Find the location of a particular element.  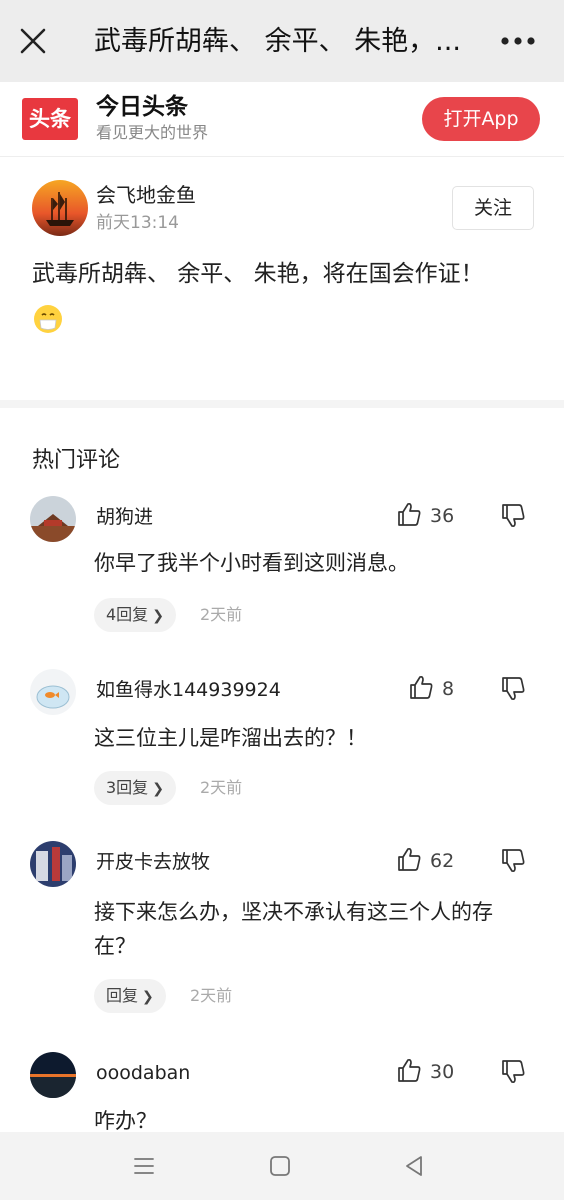

like-count: 30 is located at coordinates (442, 1072).